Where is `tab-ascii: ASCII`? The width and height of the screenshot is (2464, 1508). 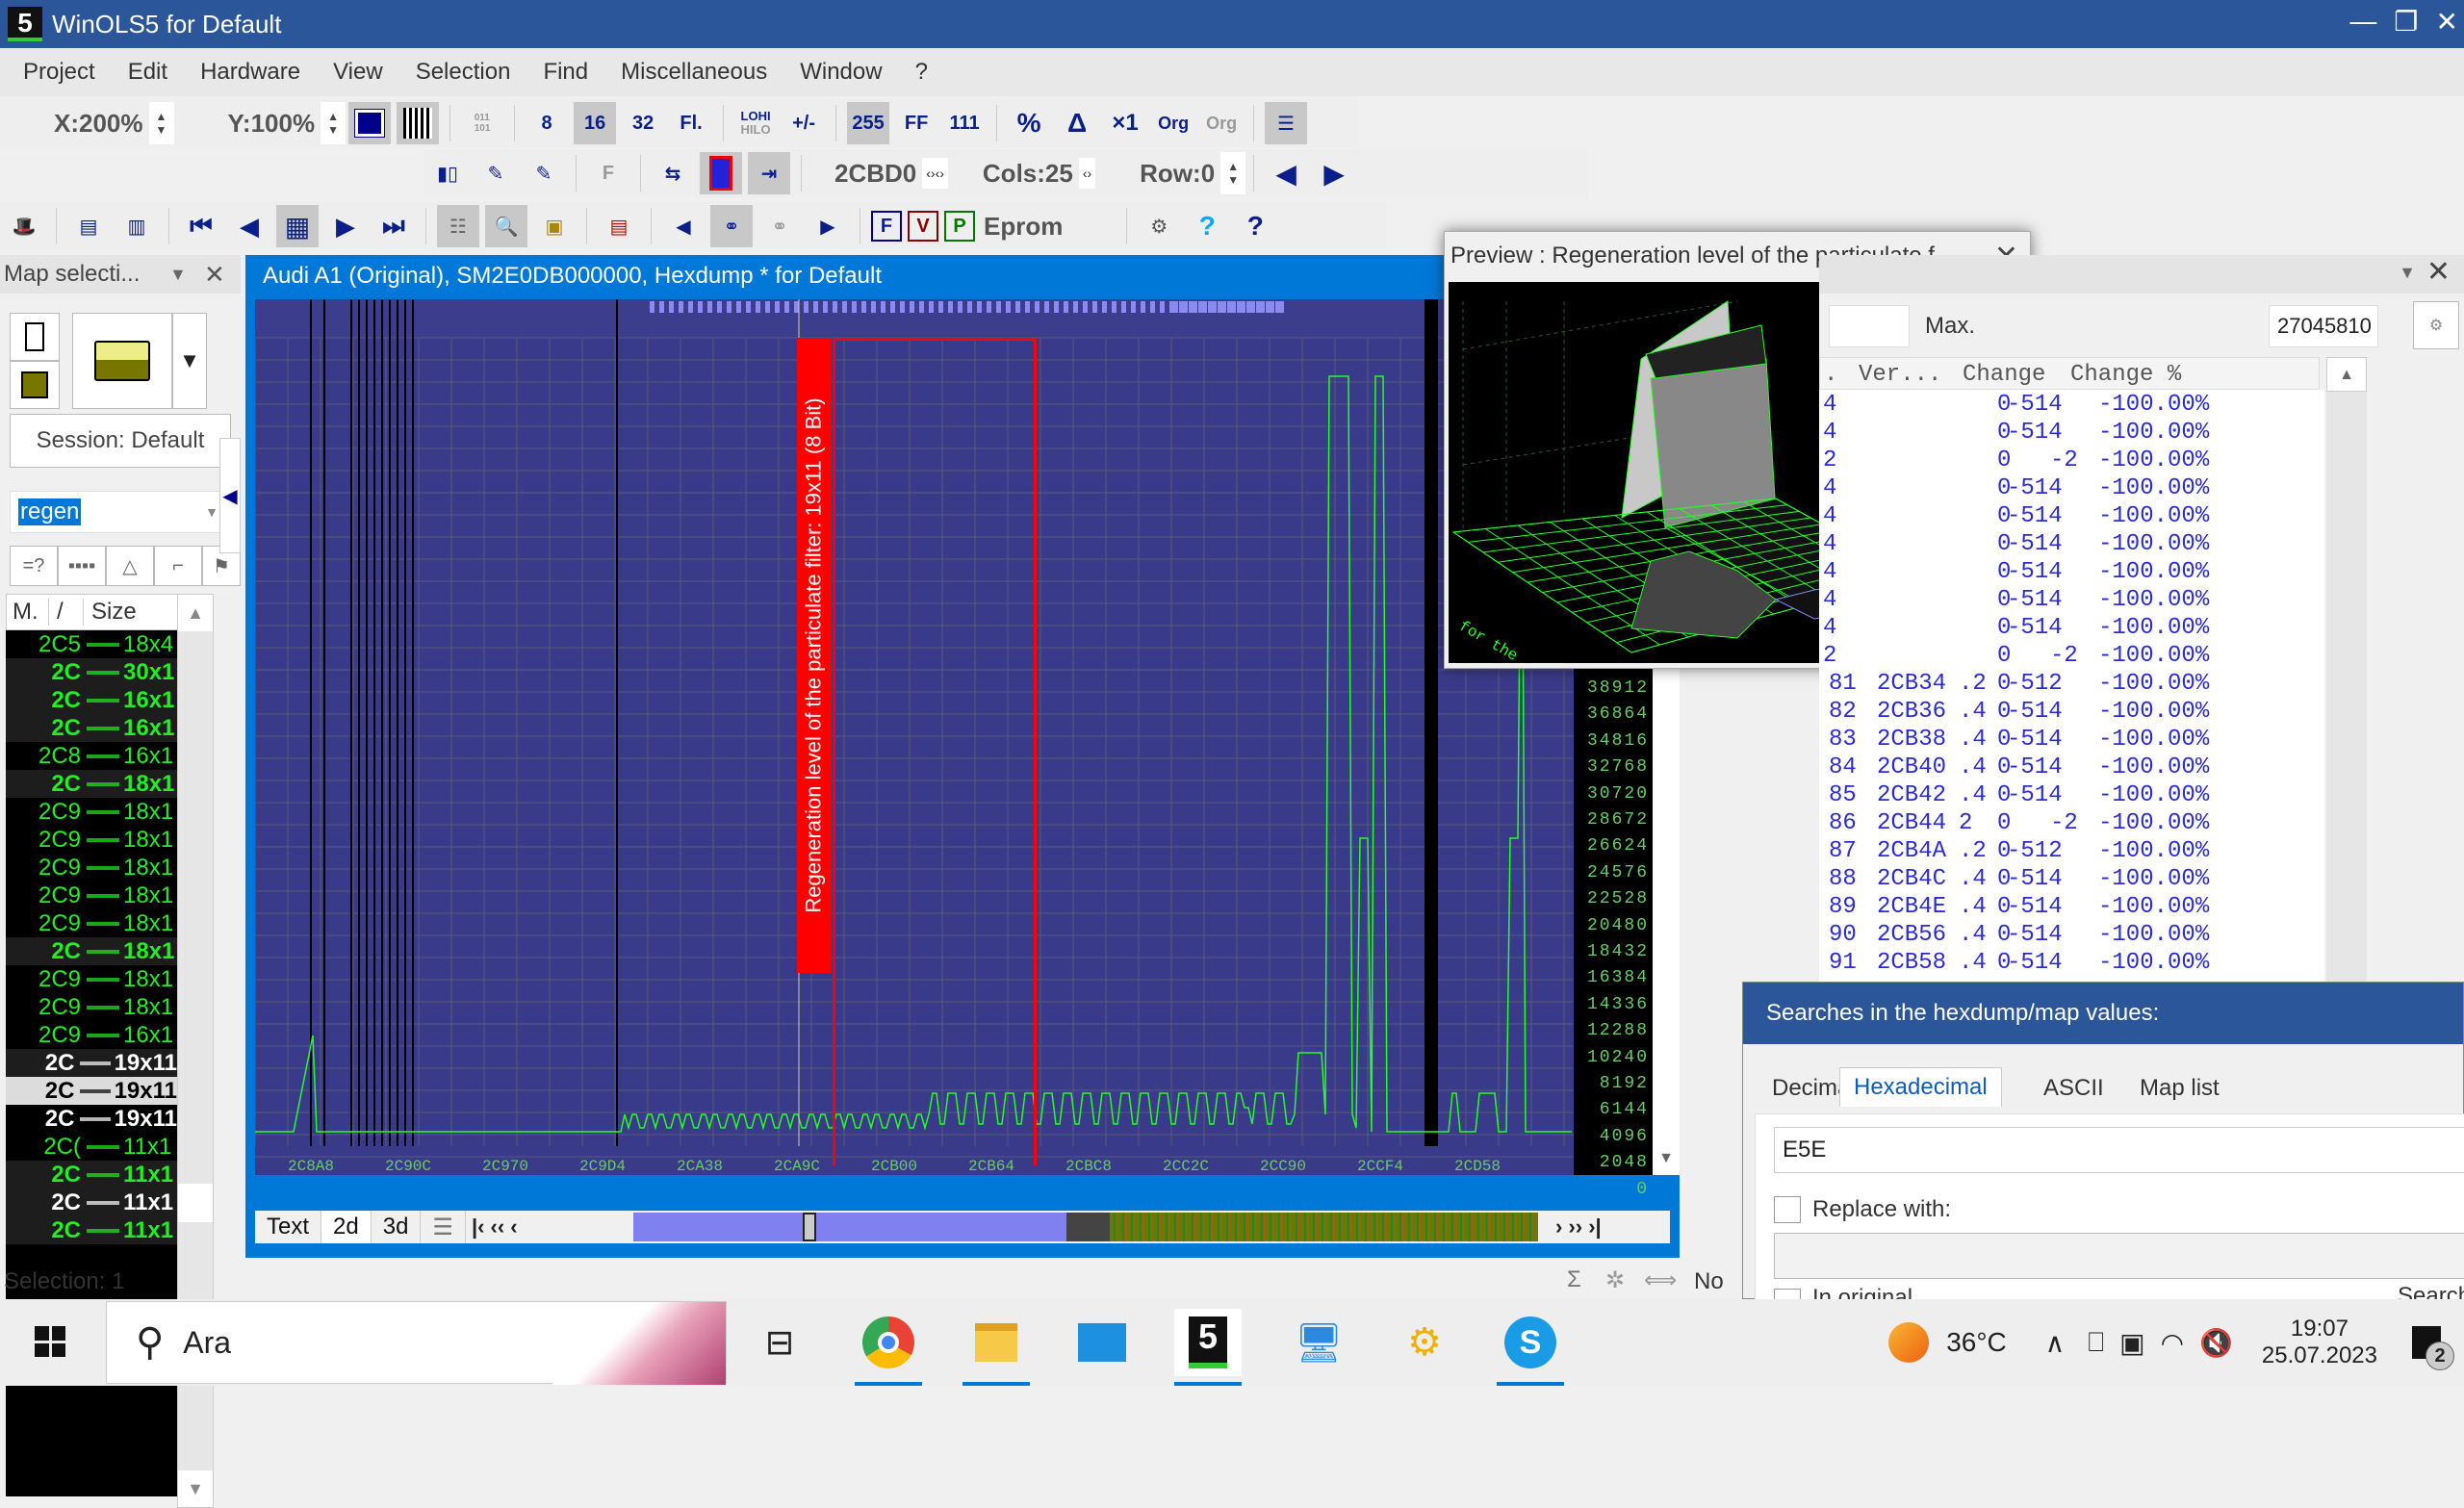
tab-ascii: ASCII is located at coordinates (2073, 1088).